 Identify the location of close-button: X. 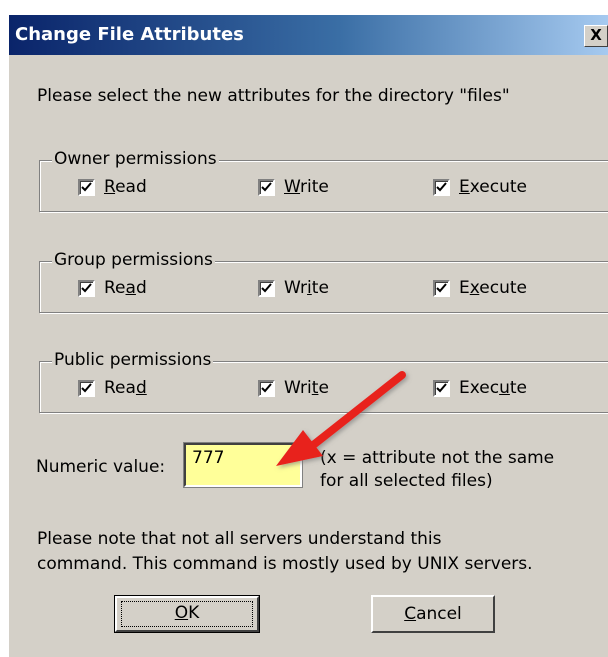
(596, 36).